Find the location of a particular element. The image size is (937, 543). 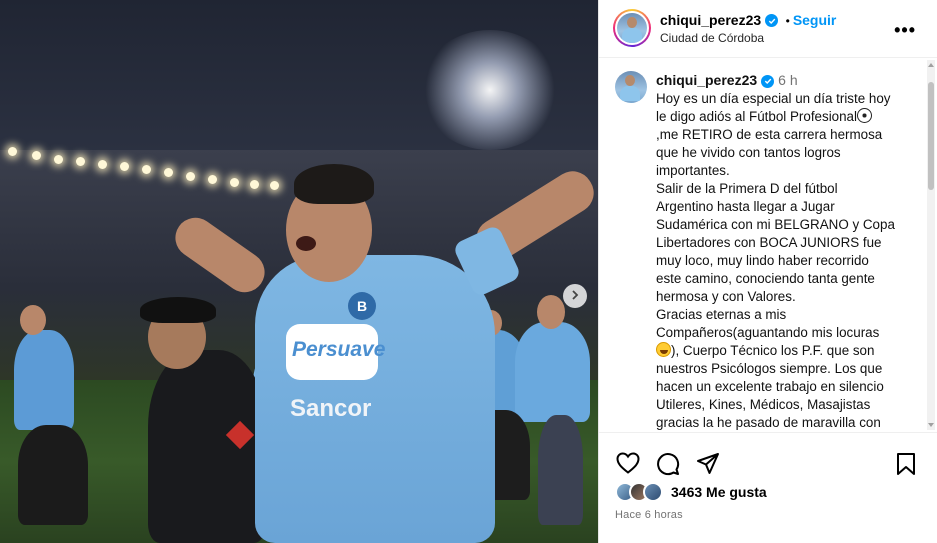

scroll-up-arrow-icon is located at coordinates (931, 65).